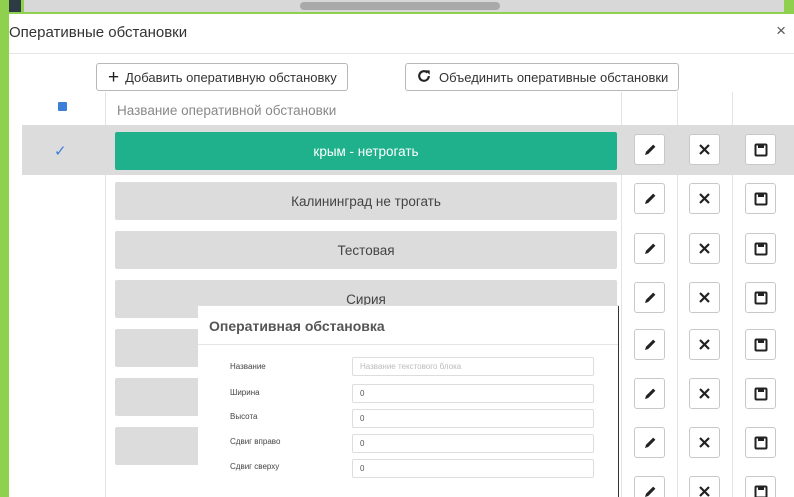 Image resolution: width=794 pixels, height=497 pixels. What do you see at coordinates (248, 366) in the screenshot?
I see `name-field-label: Название` at bounding box center [248, 366].